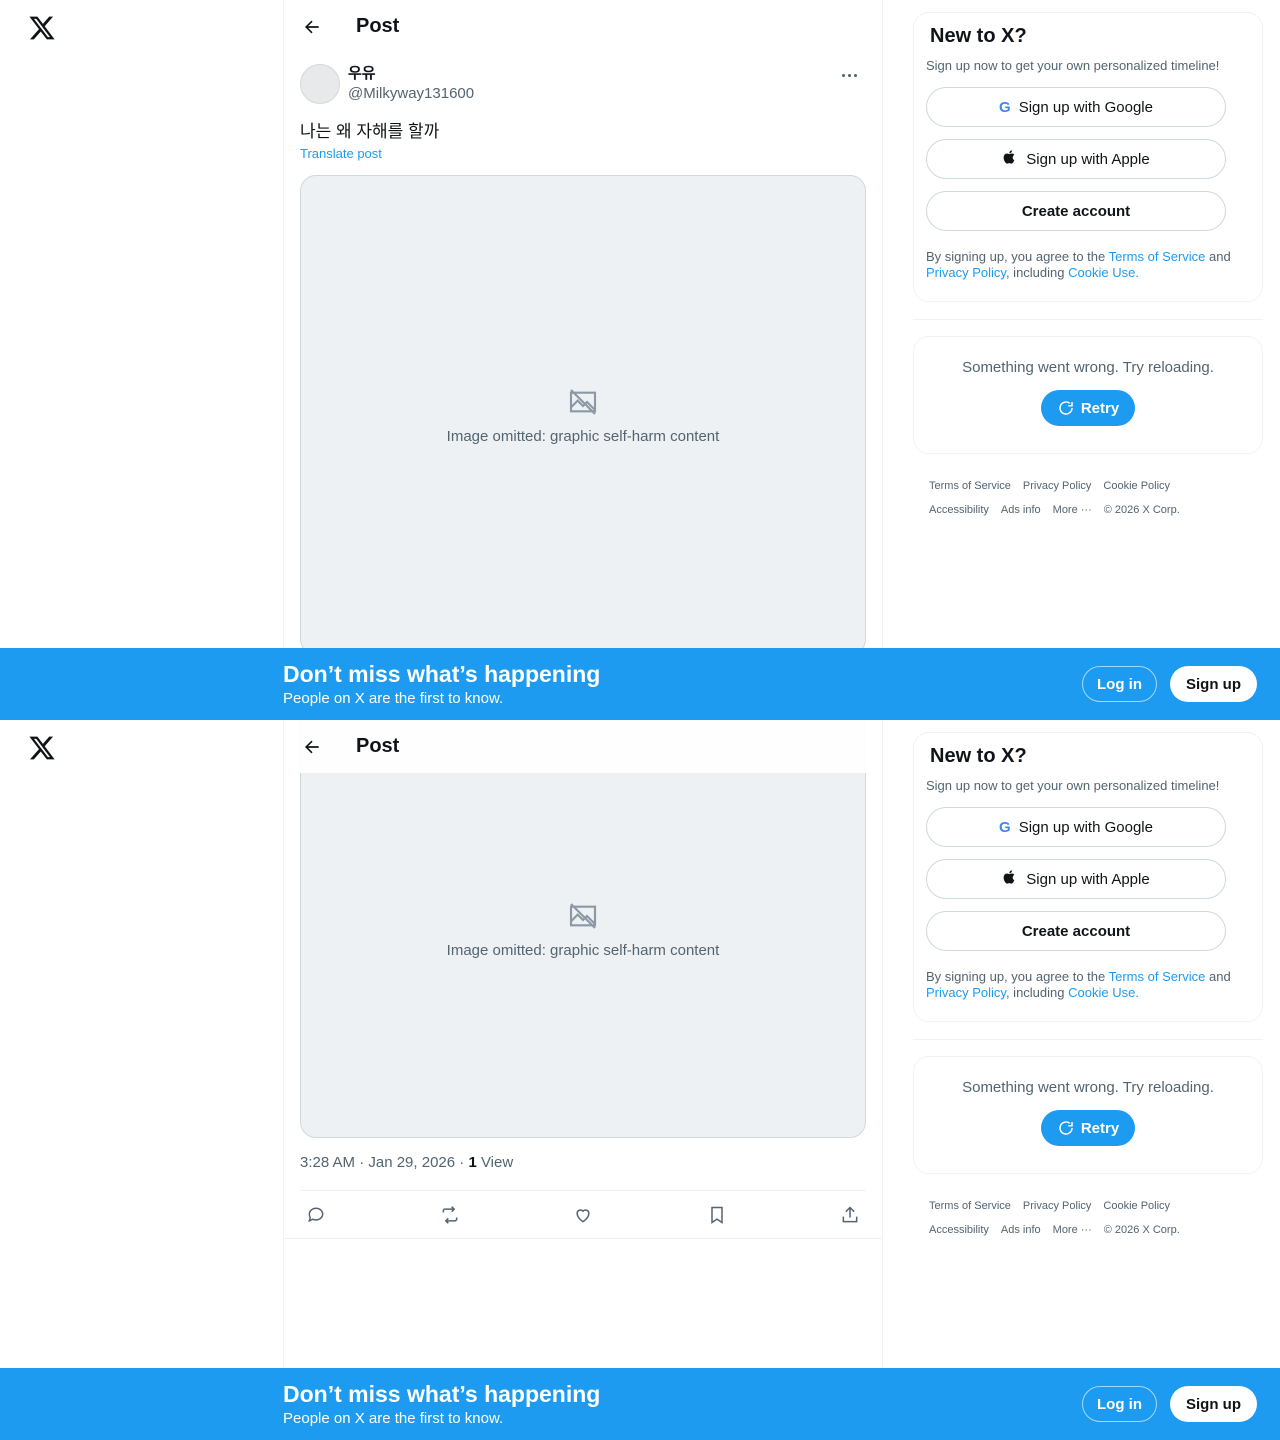  I want to click on view-count: 1, so click(472, 1162).